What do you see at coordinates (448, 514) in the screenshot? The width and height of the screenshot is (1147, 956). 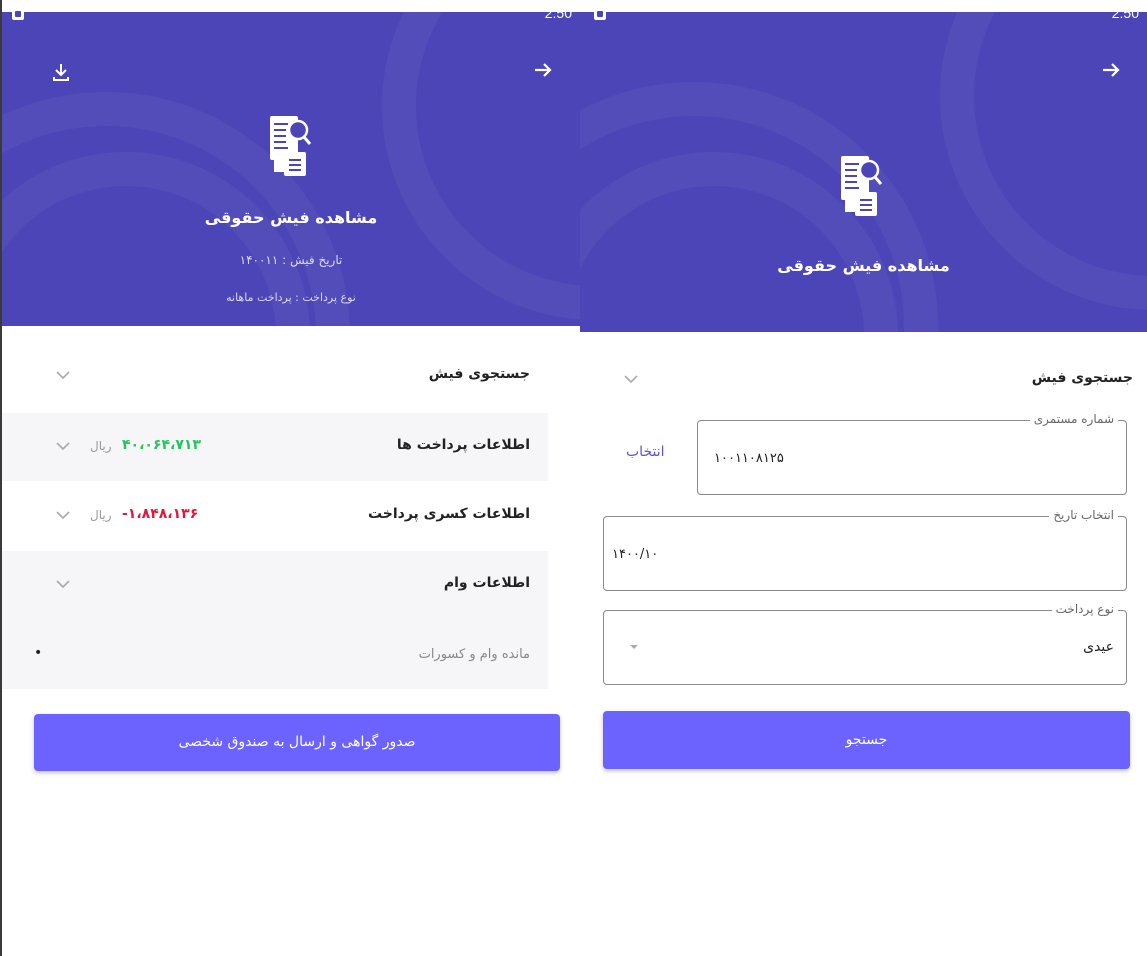 I see `deductions-label: اطلاعات کسری پرداخت` at bounding box center [448, 514].